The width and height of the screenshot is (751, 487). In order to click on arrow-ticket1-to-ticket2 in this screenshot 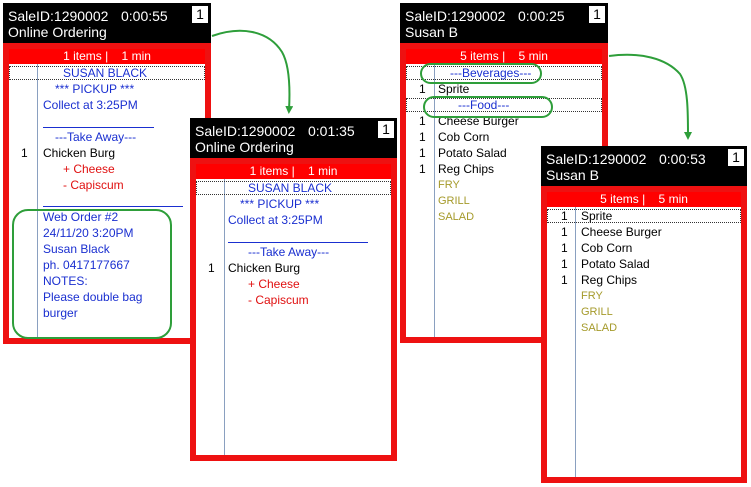, I will do `click(252, 71)`.